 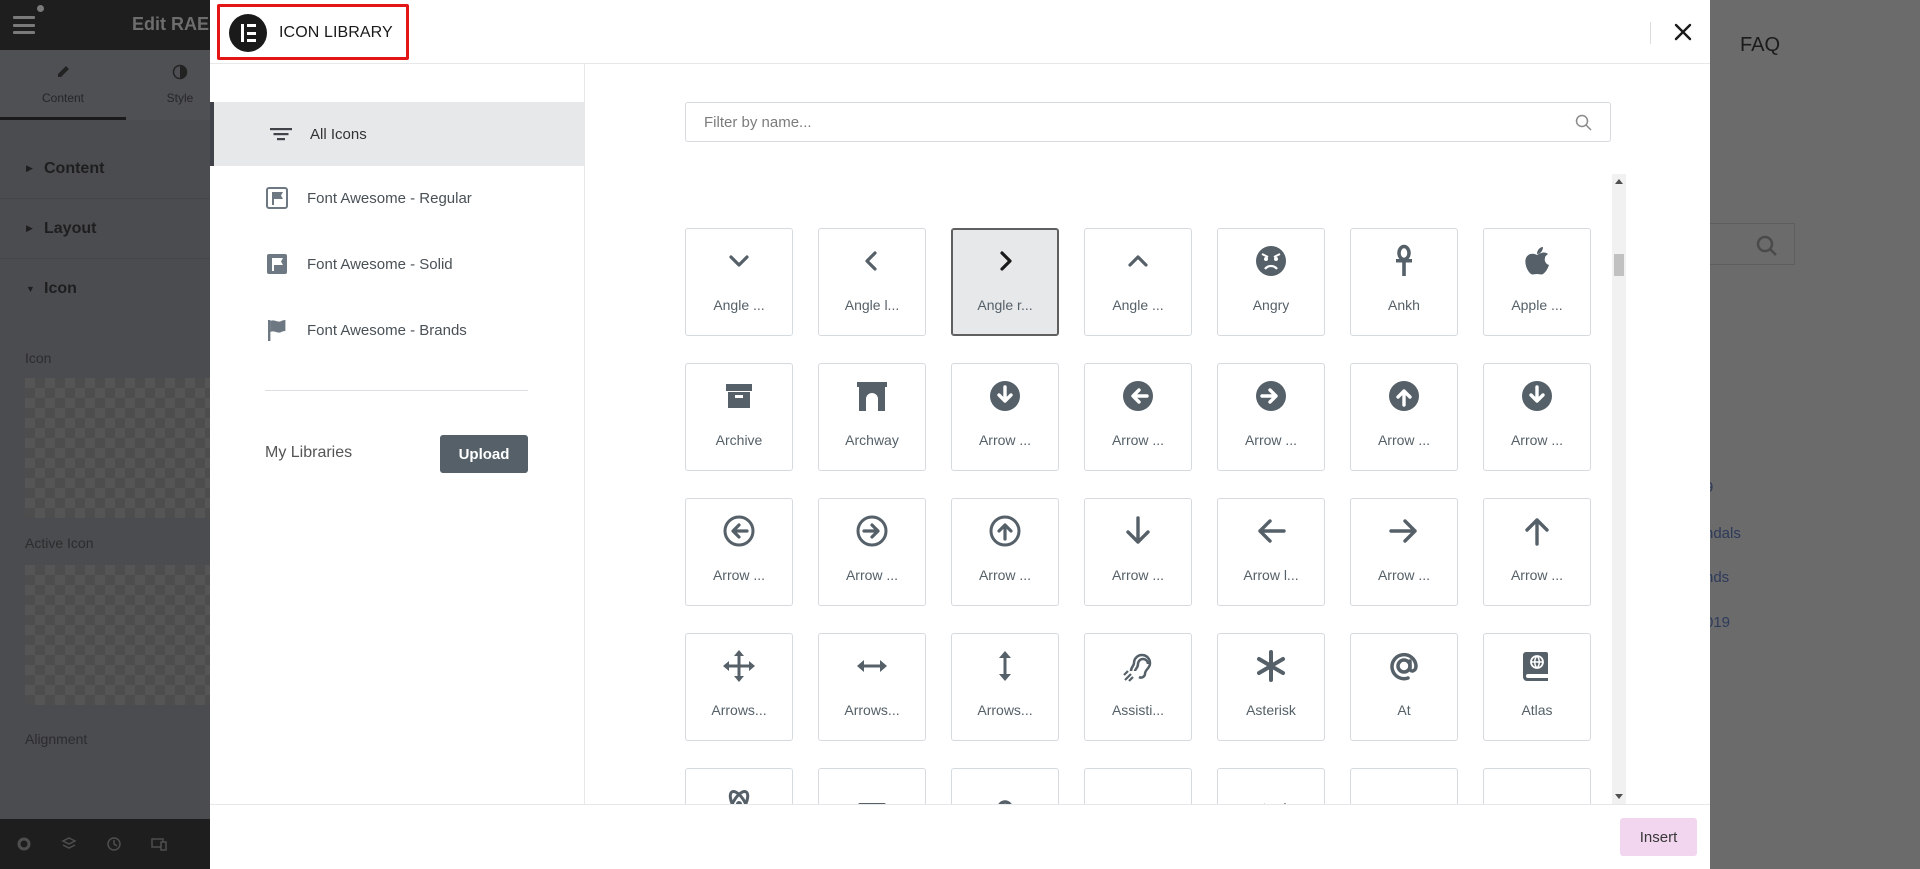 I want to click on modal-footer: Insert, so click(x=960, y=836).